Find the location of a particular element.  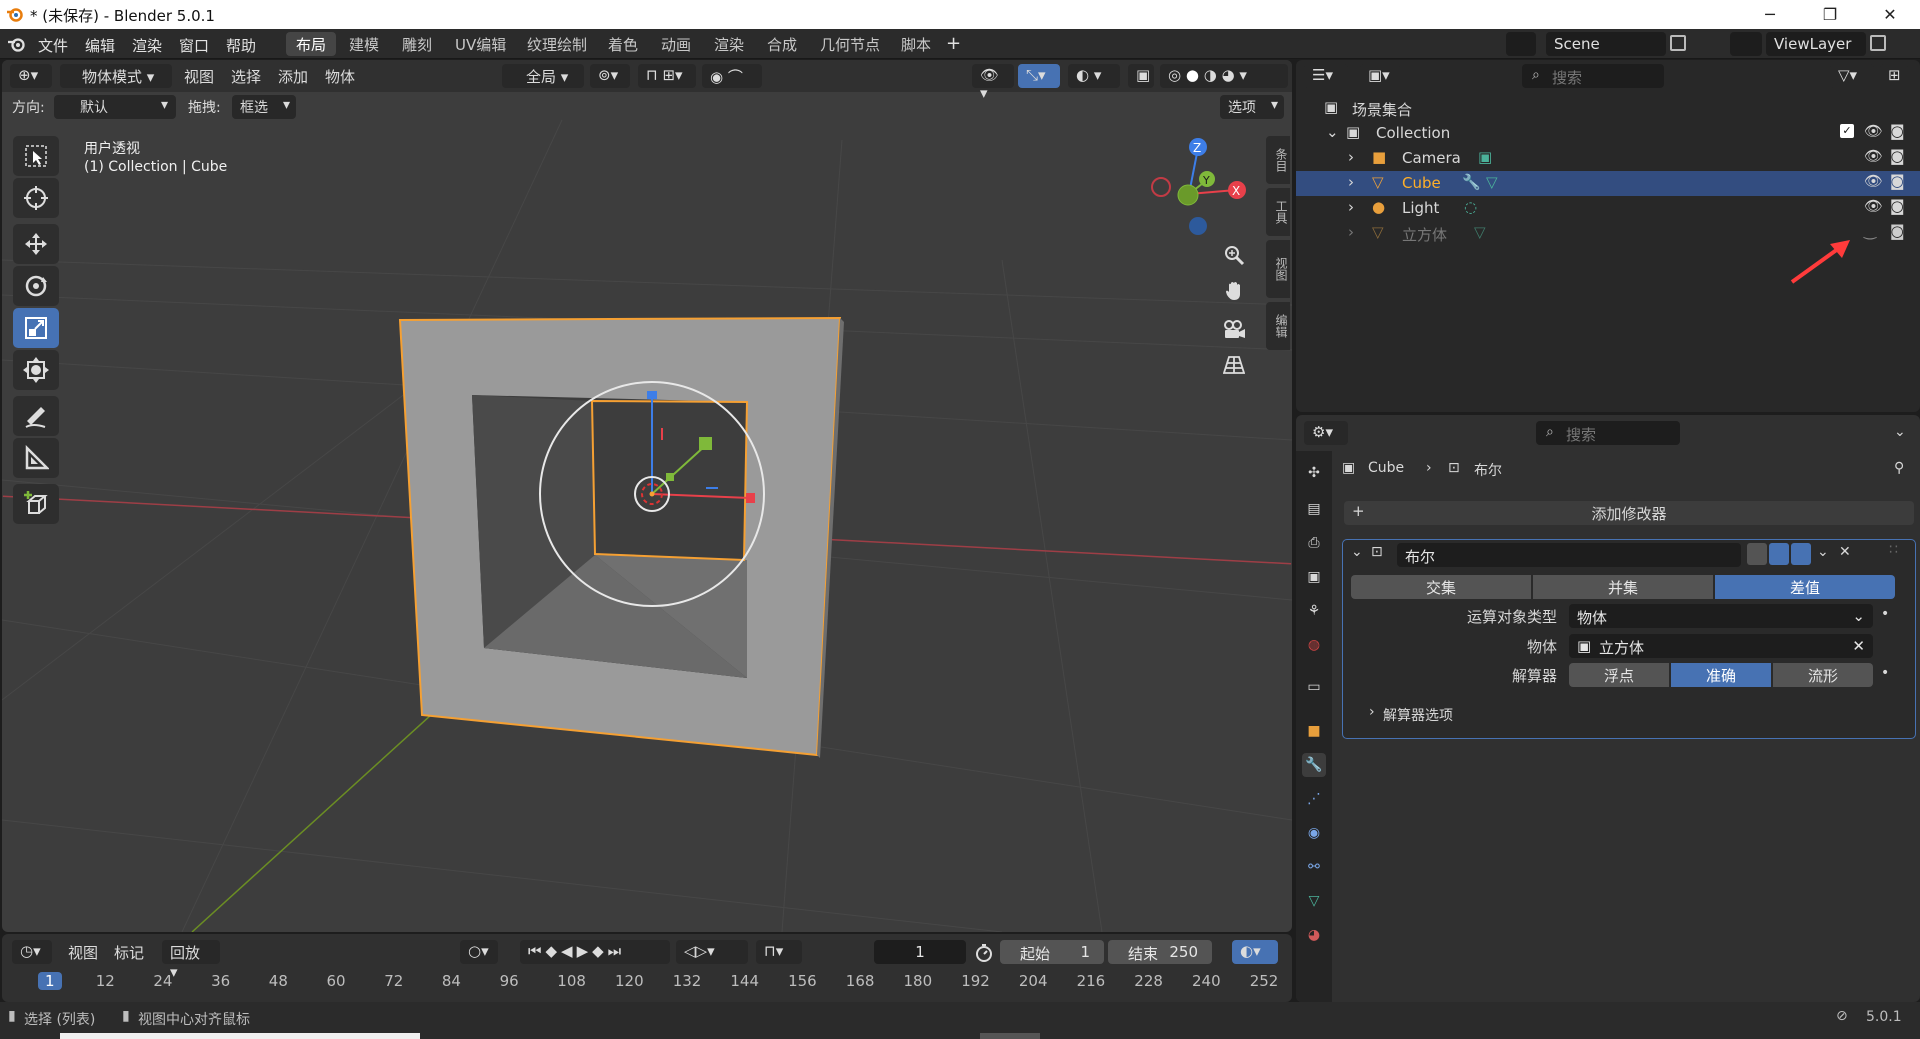

workspace-tab-scripting: 脚本 is located at coordinates (916, 44).